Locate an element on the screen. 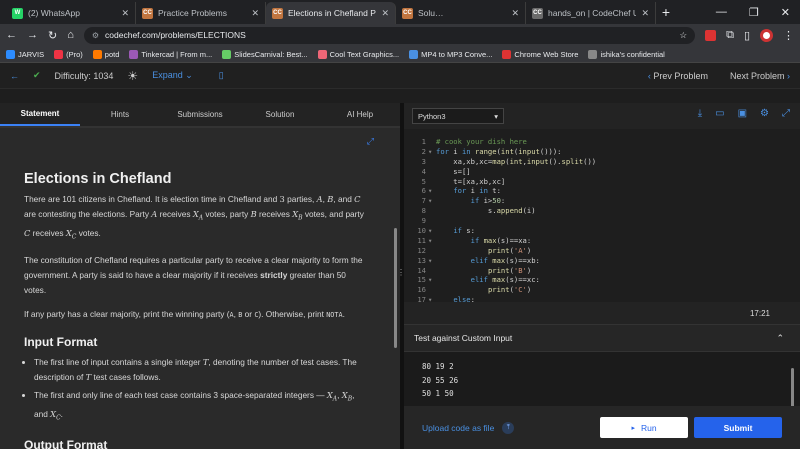 Image resolution: width=800 pixels, height=449 pixels. language-select: Python3 ▾ is located at coordinates (458, 116).